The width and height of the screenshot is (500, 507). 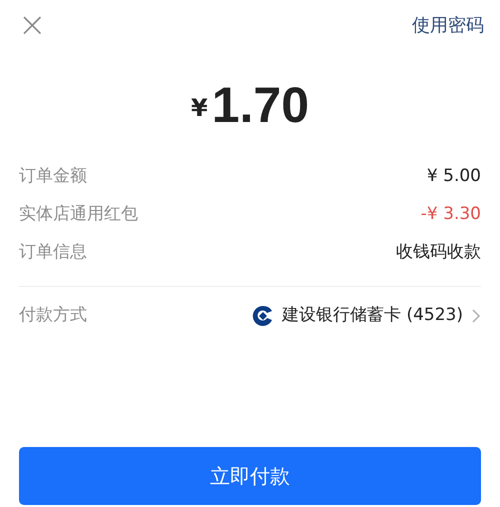 I want to click on detail-label: 订单信息, so click(x=53, y=252).